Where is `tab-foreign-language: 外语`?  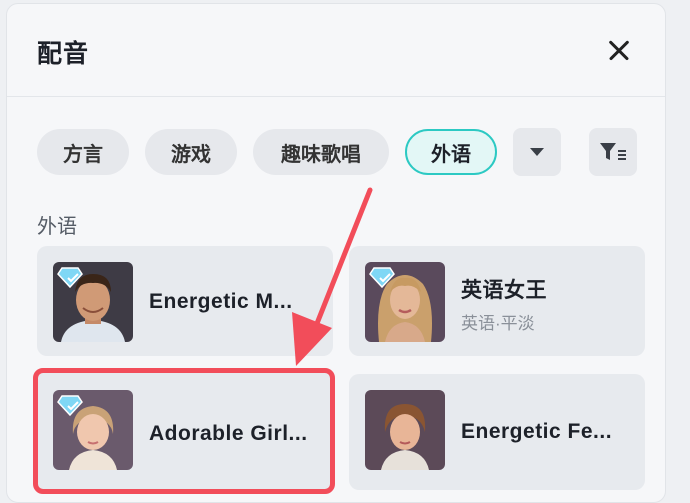
tab-foreign-language: 外语 is located at coordinates (451, 152).